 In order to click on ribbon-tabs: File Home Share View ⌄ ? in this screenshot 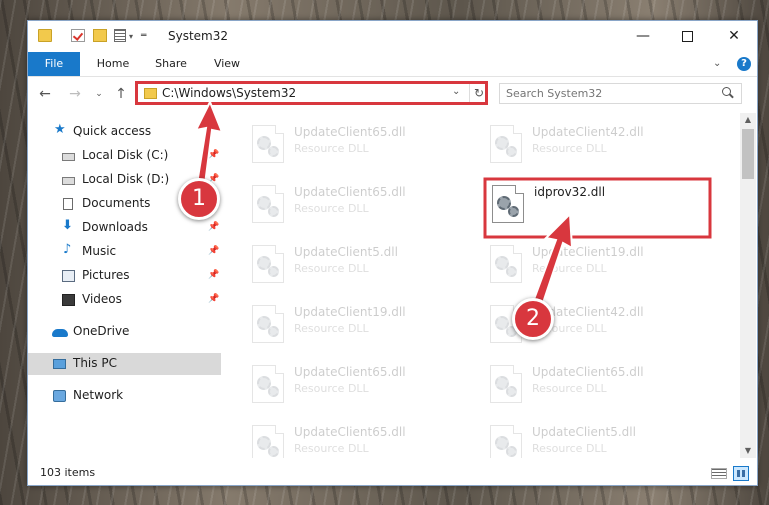, I will do `click(392, 64)`.